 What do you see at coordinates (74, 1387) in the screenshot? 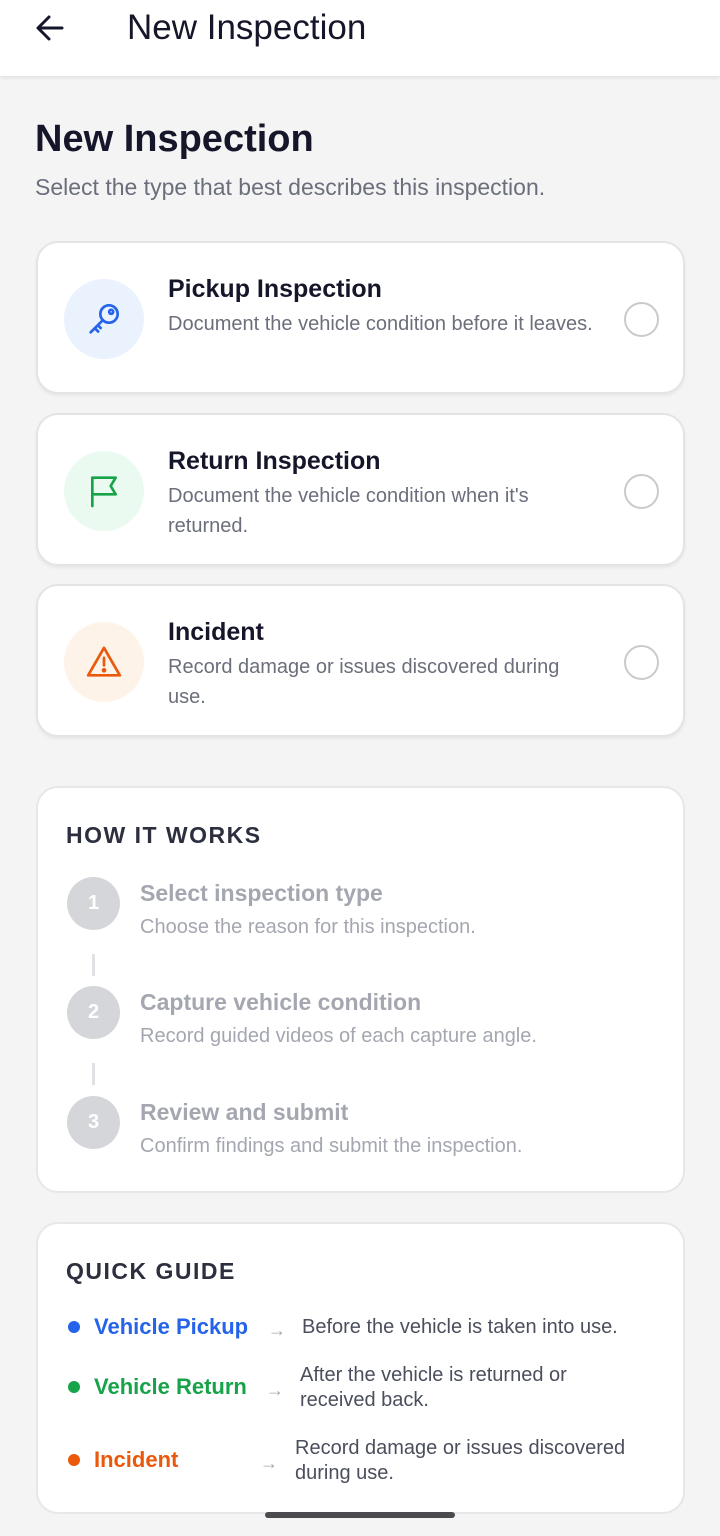
I see `guide-dot-return` at bounding box center [74, 1387].